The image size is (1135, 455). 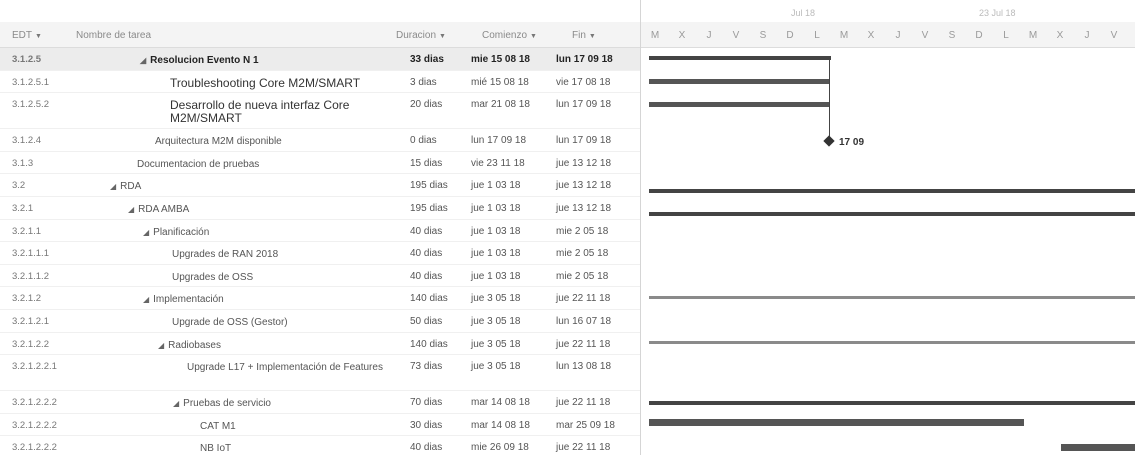 I want to click on duracion-filter-icon: ▼, so click(x=442, y=36).